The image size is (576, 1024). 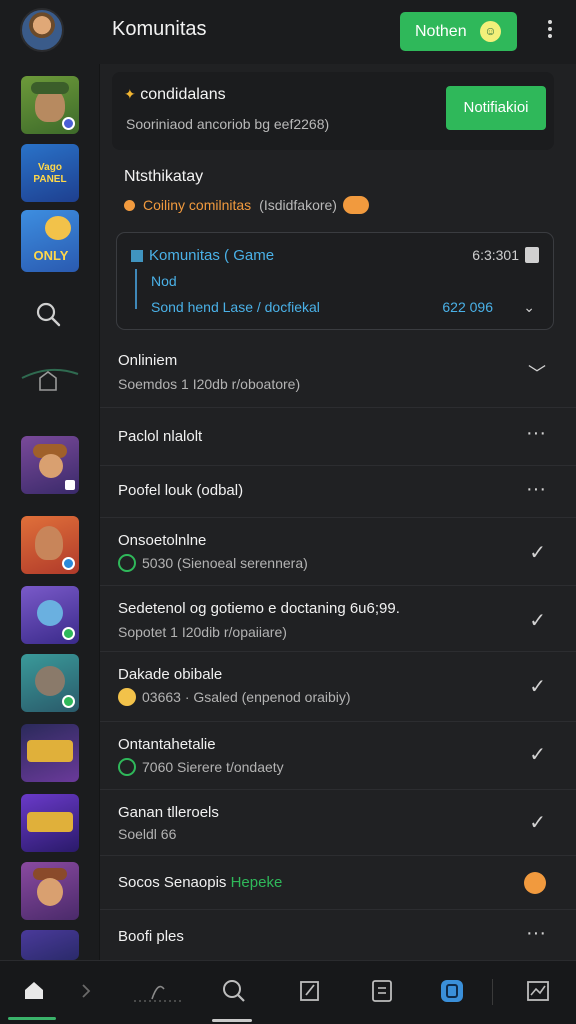 What do you see at coordinates (246, 697) in the screenshot?
I see `list-item-subtitle: 03663 · Gsaled (enpenod oraibiy)` at bounding box center [246, 697].